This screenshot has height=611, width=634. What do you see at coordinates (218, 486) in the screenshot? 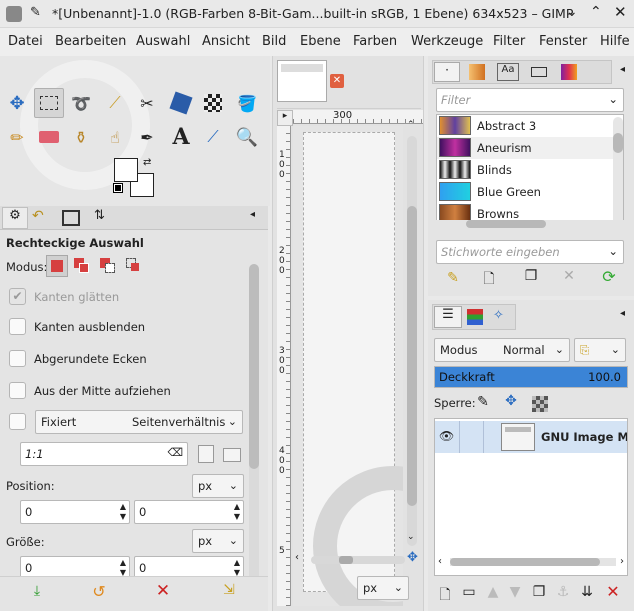
I see `position-unit-select: px ⌄` at bounding box center [218, 486].